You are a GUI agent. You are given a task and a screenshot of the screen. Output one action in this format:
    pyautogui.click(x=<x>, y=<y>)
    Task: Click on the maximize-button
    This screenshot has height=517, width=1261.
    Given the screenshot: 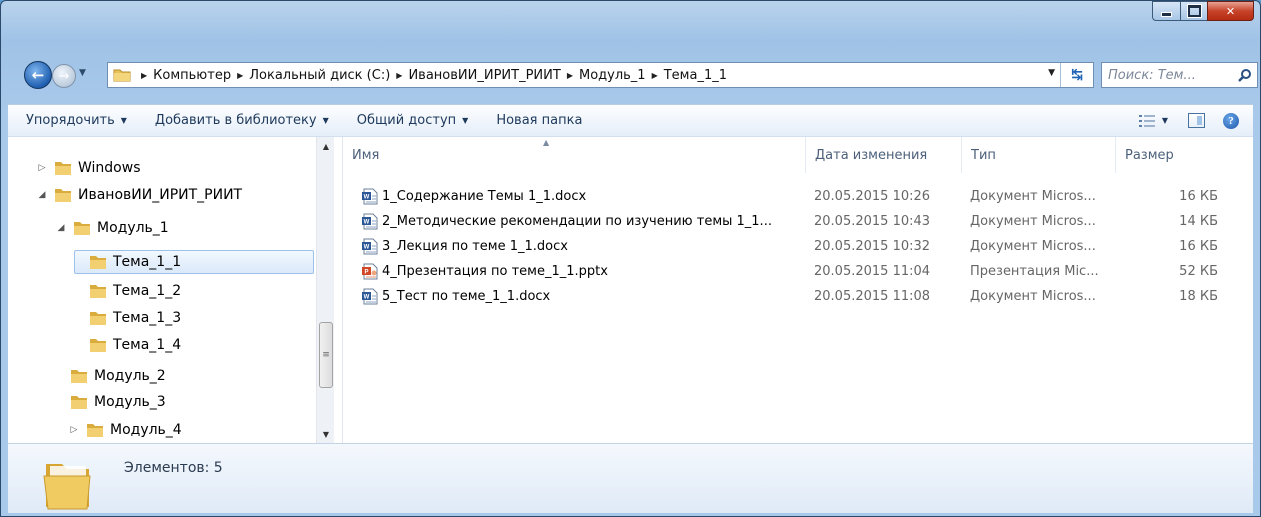 What is the action you would take?
    pyautogui.click(x=1193, y=11)
    